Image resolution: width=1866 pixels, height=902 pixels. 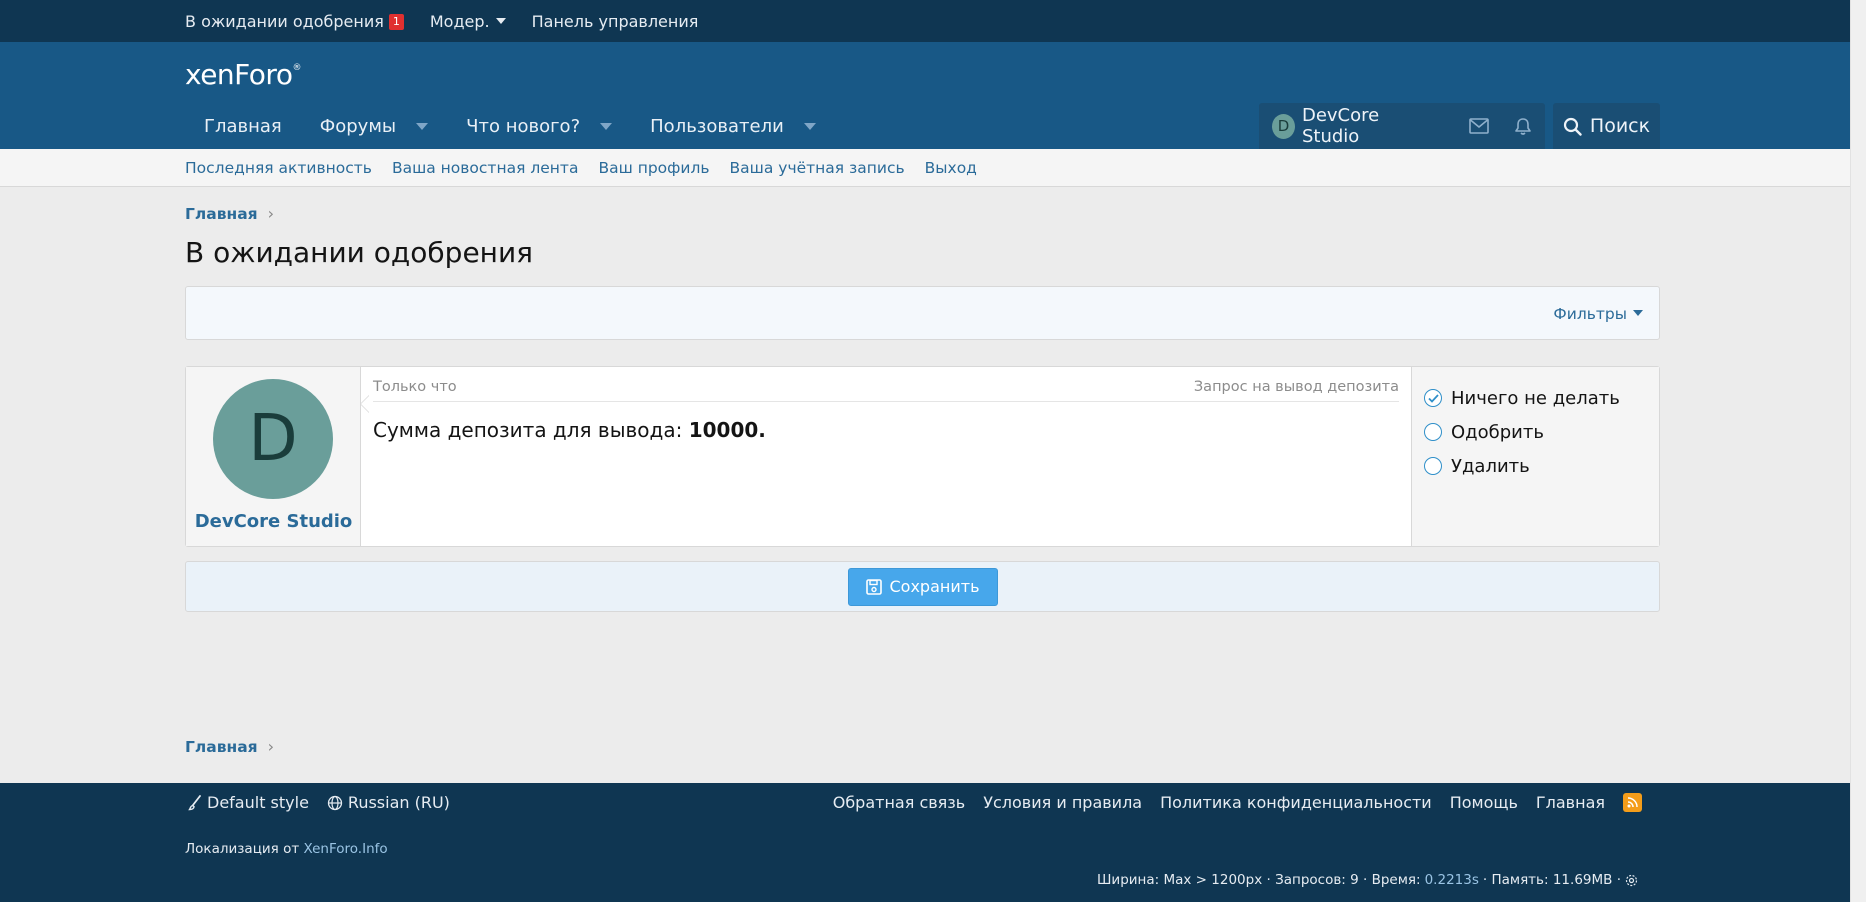 I want to click on footer-link-terms: Условия и правила, so click(x=1062, y=802).